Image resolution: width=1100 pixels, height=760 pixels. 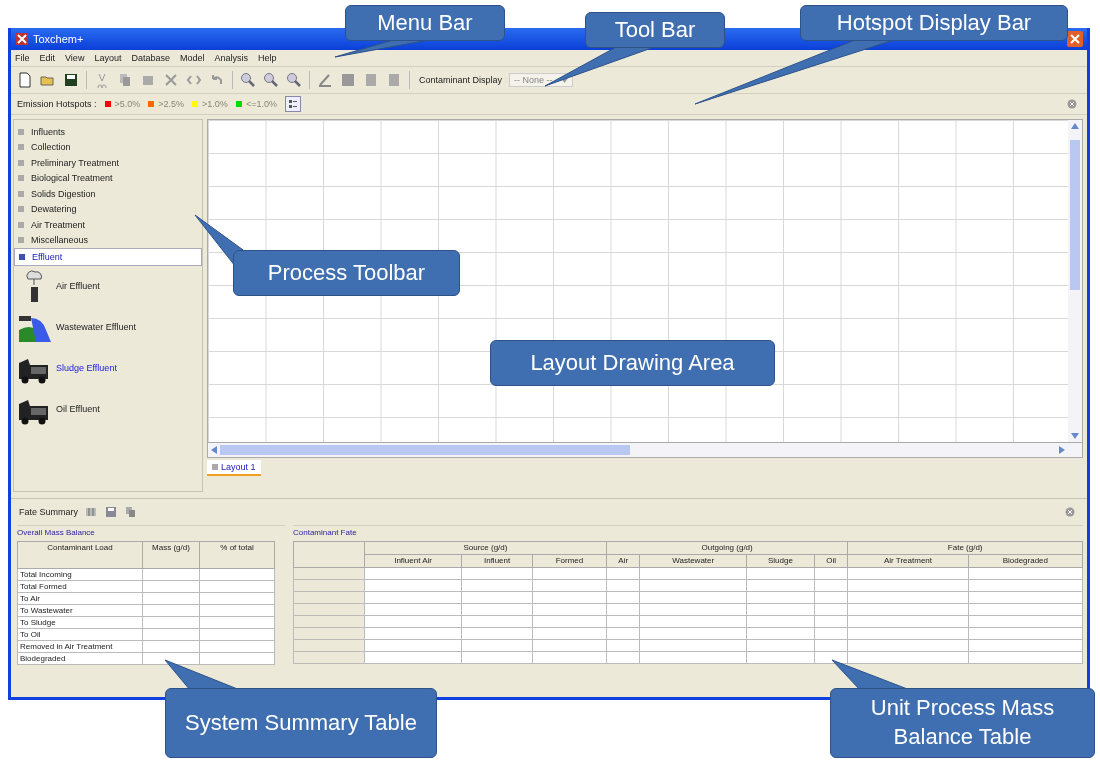 What do you see at coordinates (108, 58) in the screenshot?
I see `menu-item: Layout` at bounding box center [108, 58].